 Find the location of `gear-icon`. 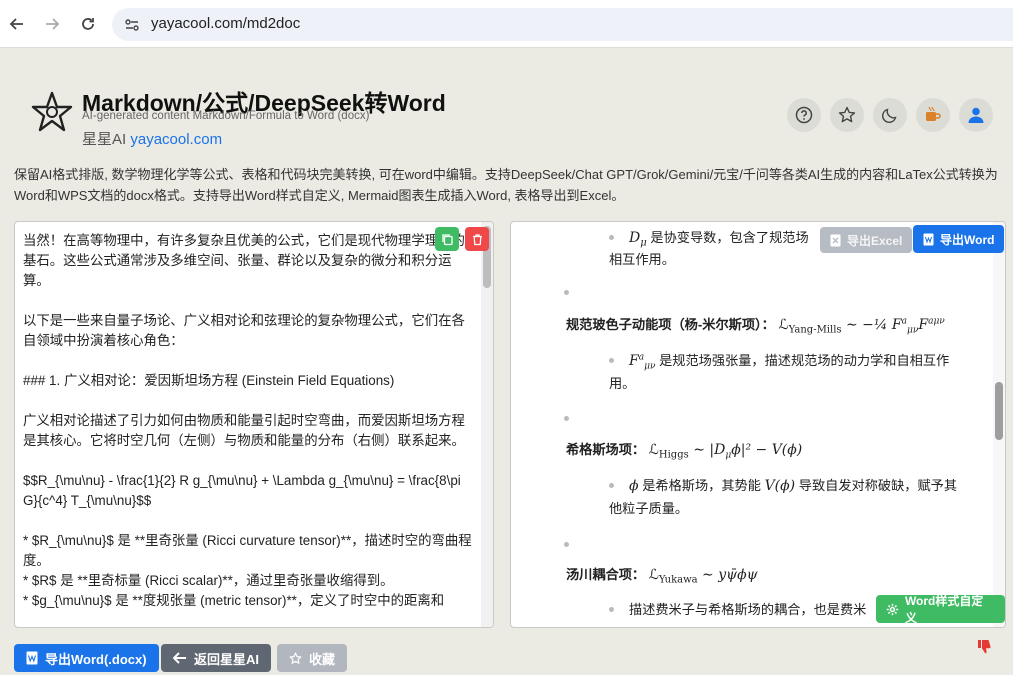

gear-icon is located at coordinates (892, 609).